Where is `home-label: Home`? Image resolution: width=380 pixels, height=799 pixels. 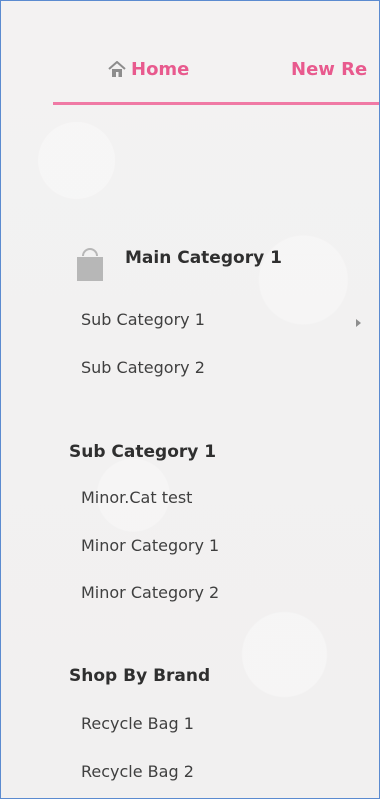
home-label: Home is located at coordinates (160, 69).